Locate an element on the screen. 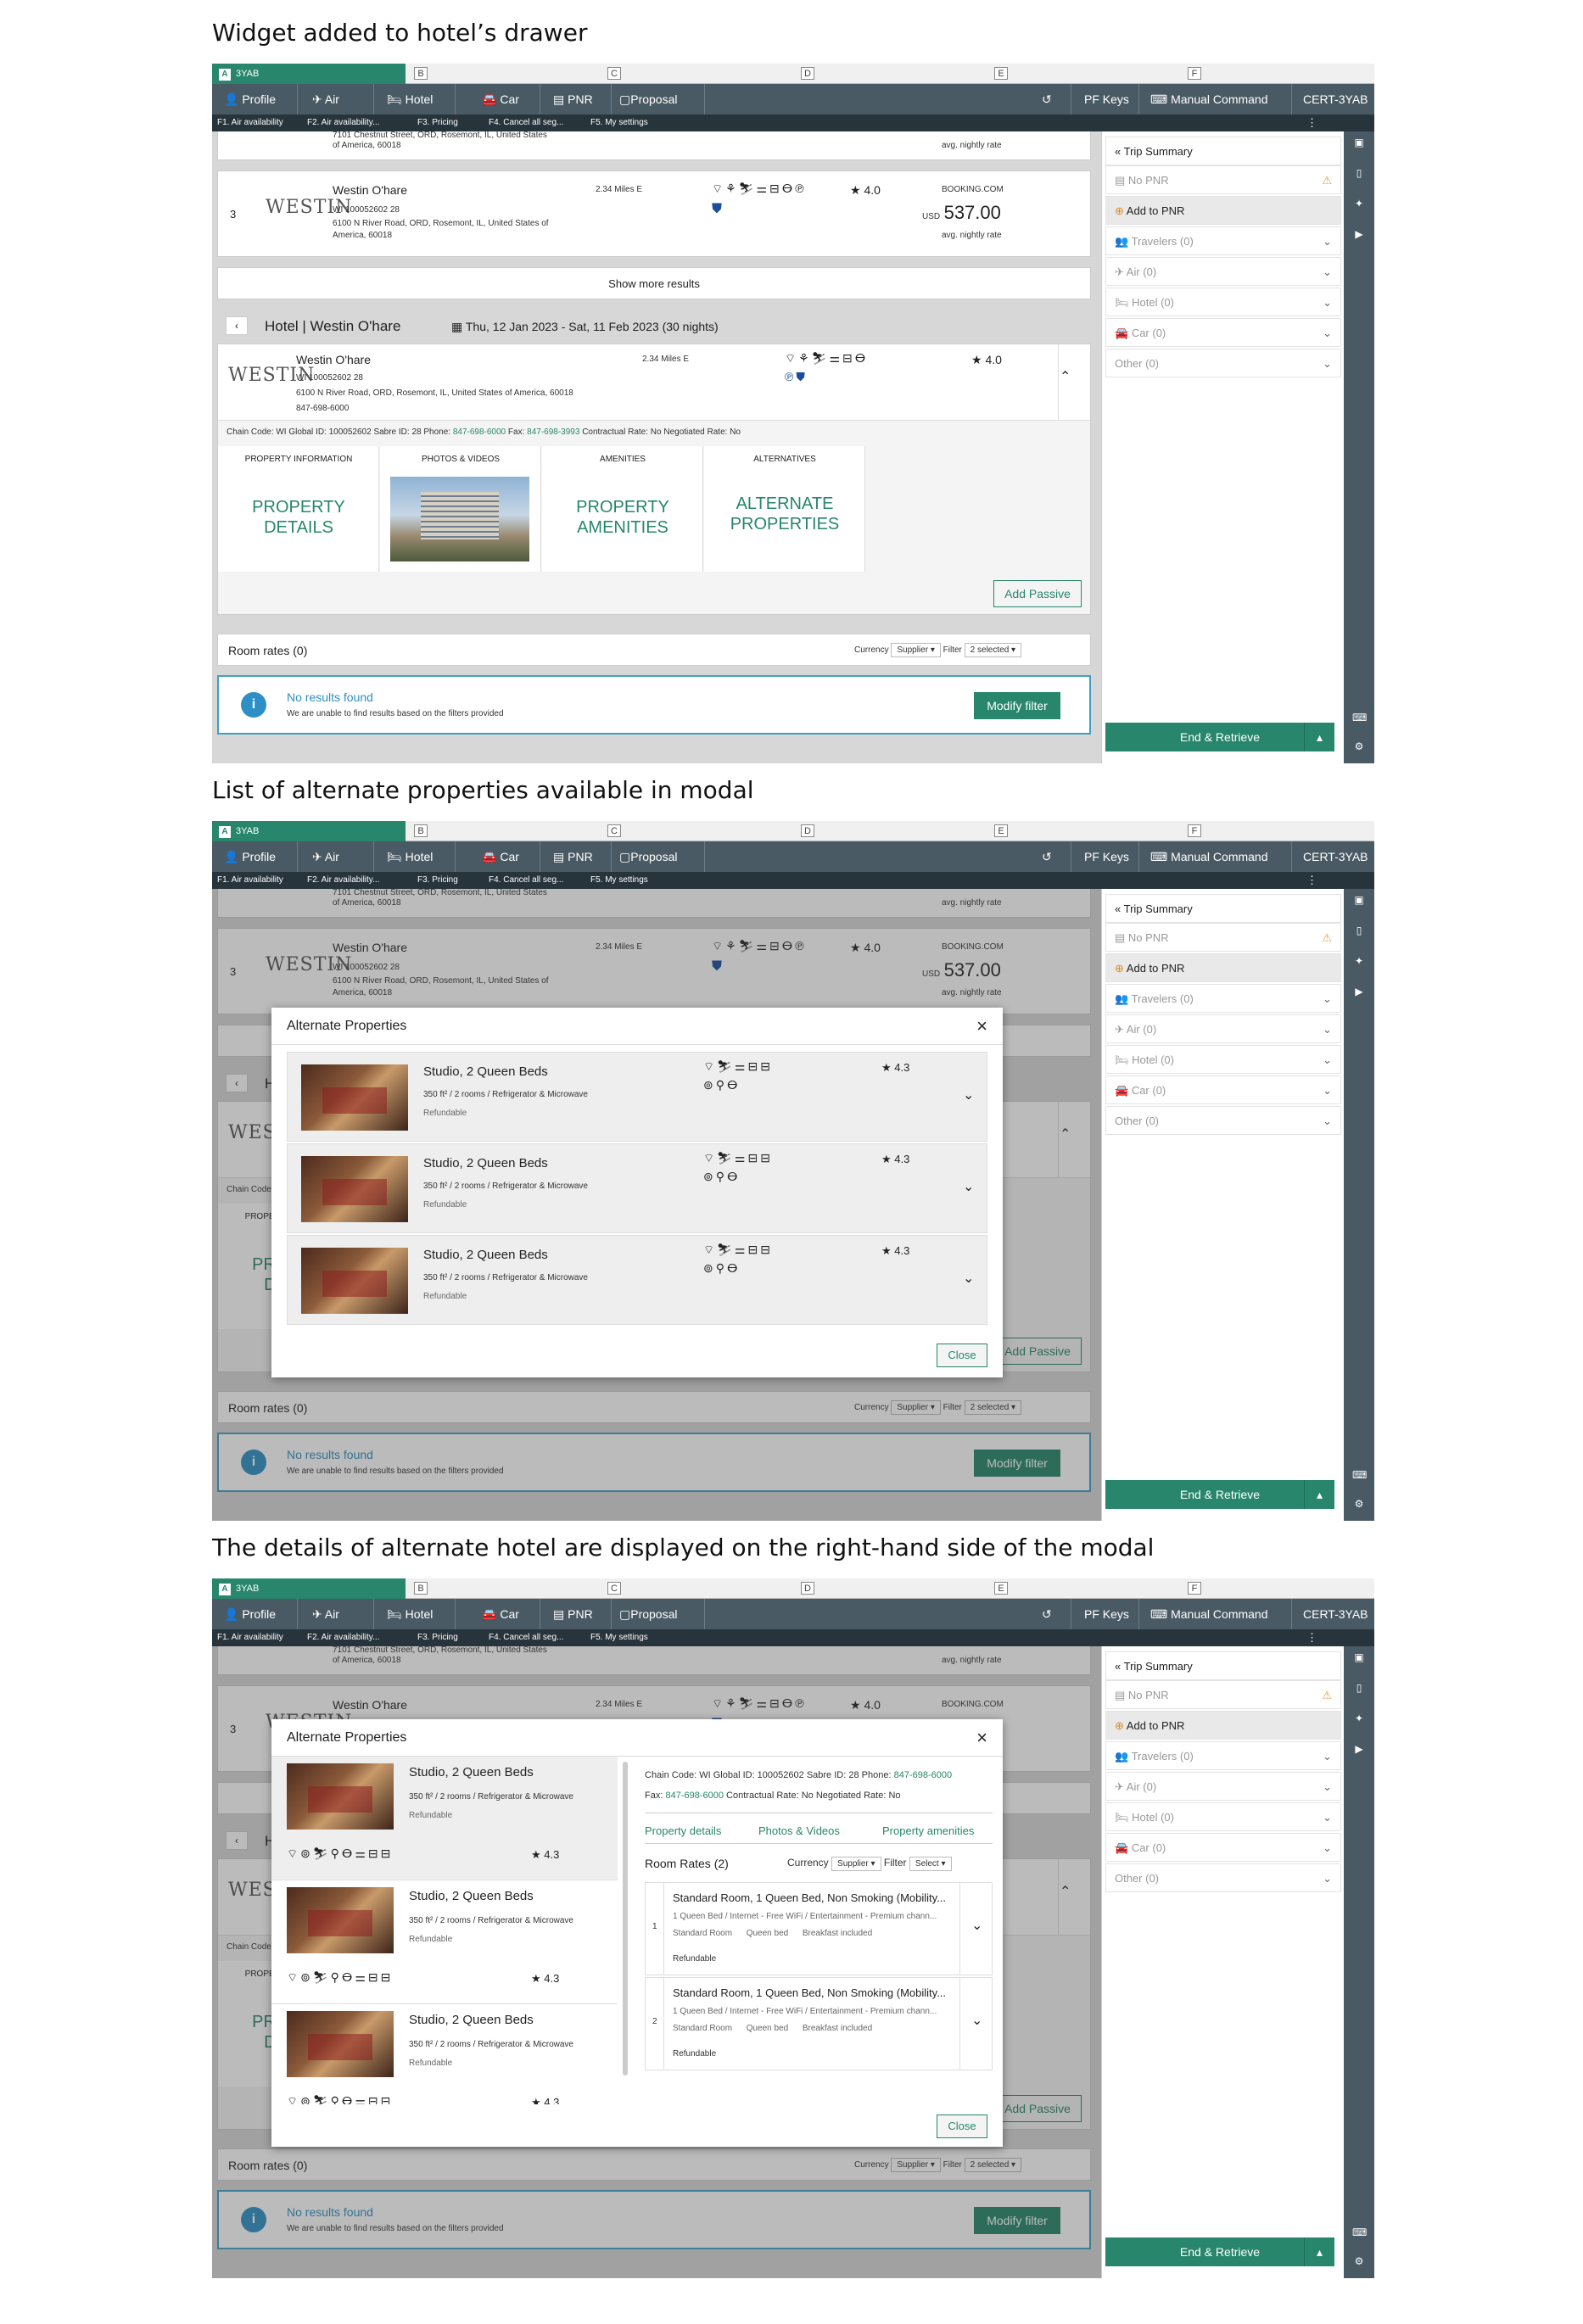  filter-select: 2 selected ▾ is located at coordinates (993, 650).